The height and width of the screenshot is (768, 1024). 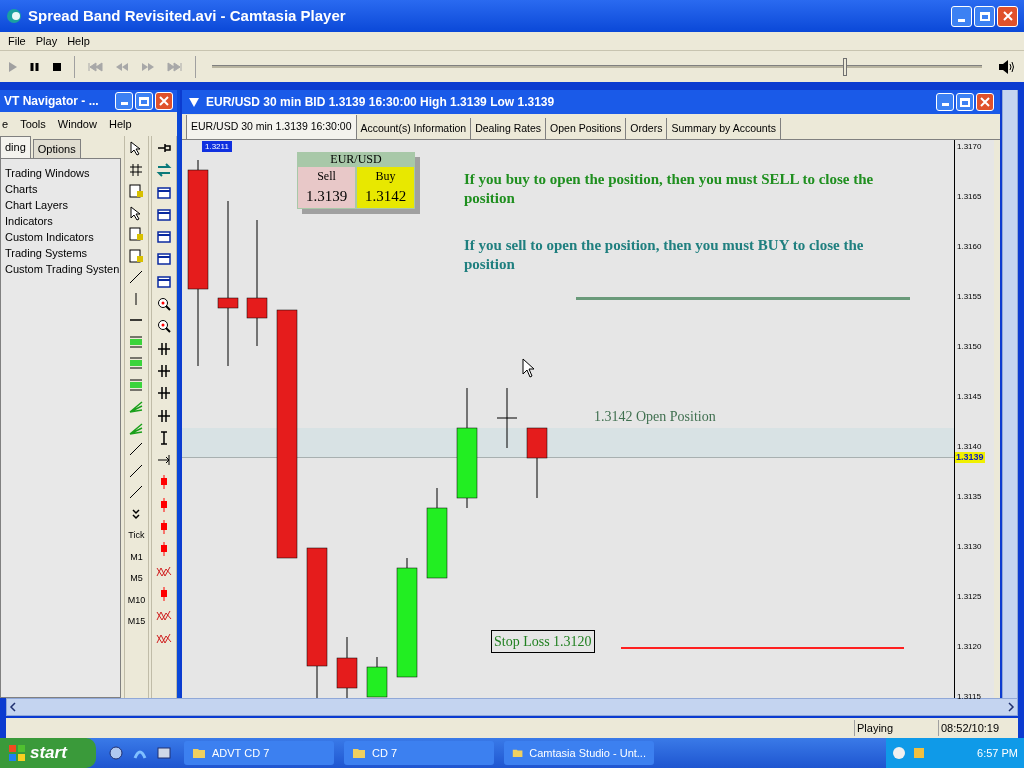 What do you see at coordinates (136, 599) in the screenshot?
I see `period-button: M10` at bounding box center [136, 599].